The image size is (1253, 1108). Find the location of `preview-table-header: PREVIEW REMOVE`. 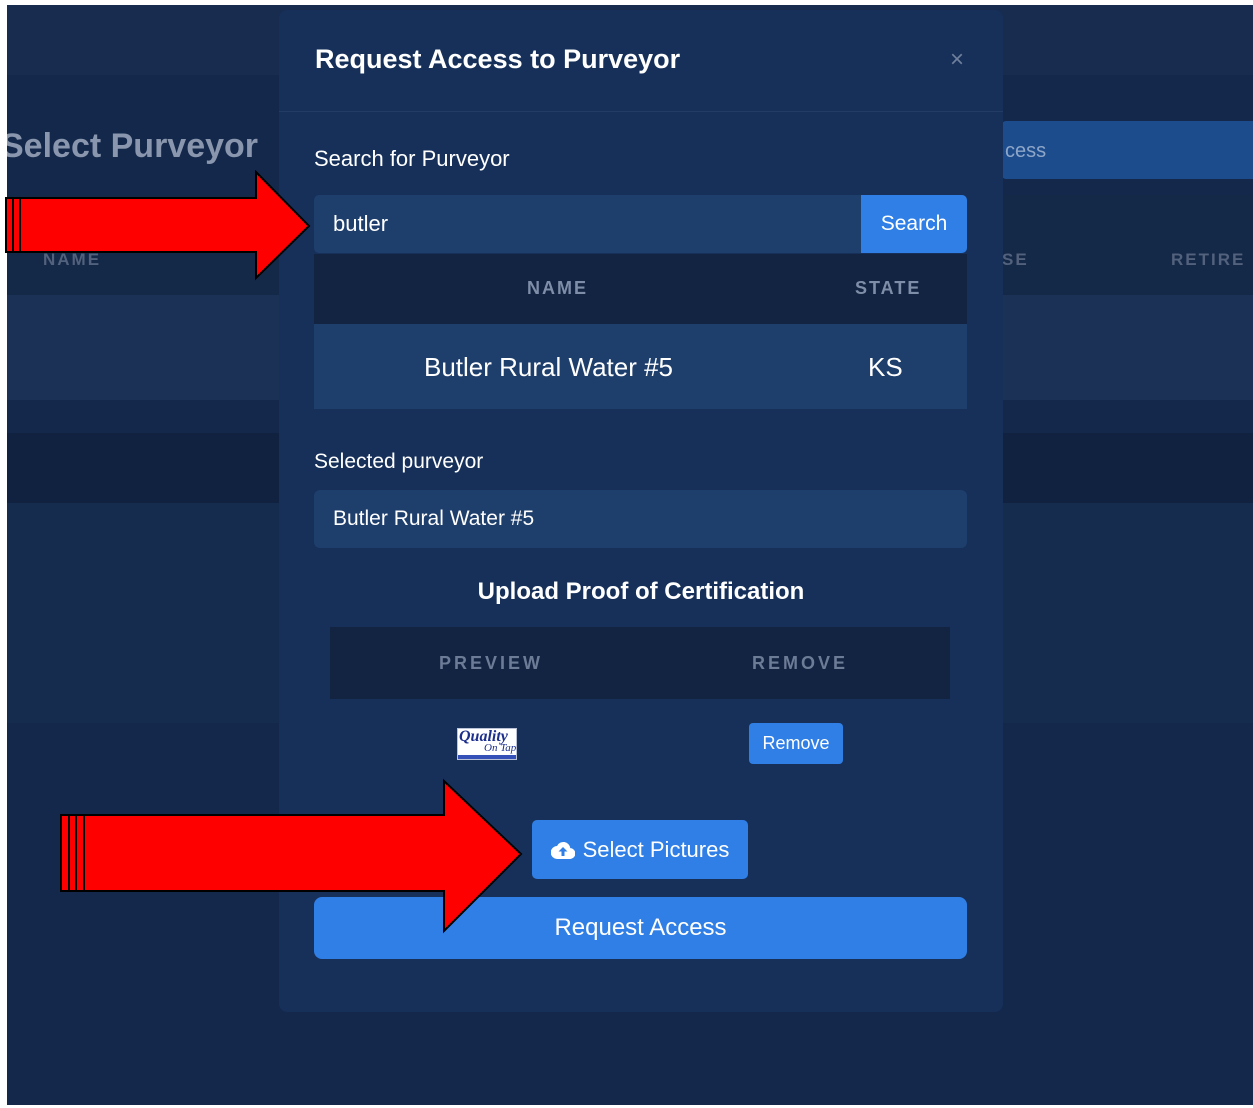

preview-table-header: PREVIEW REMOVE is located at coordinates (640, 663).